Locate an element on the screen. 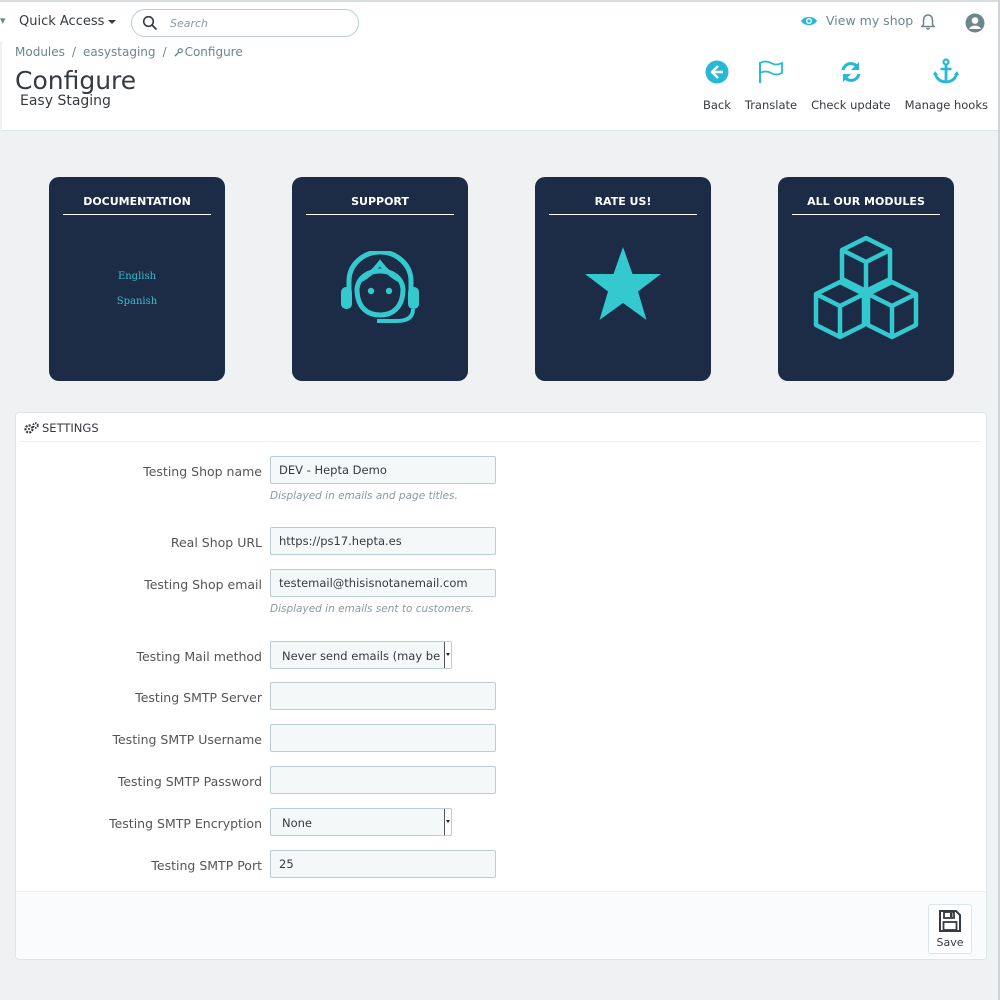 The image size is (1000, 1000). headset-icon is located at coordinates (380, 287).